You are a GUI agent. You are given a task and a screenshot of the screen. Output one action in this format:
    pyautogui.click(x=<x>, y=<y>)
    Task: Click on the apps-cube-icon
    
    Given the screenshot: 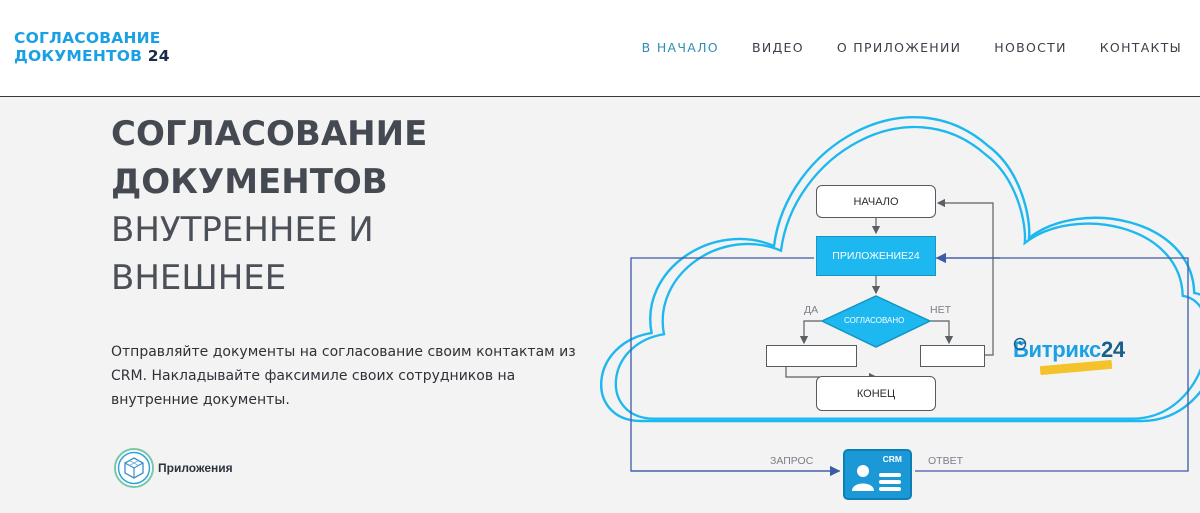 What is the action you would take?
    pyautogui.click(x=134, y=468)
    